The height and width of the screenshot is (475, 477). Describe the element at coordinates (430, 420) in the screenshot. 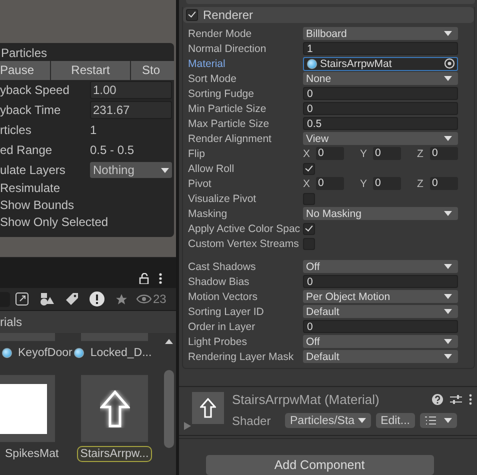

I see `list-icon` at that location.